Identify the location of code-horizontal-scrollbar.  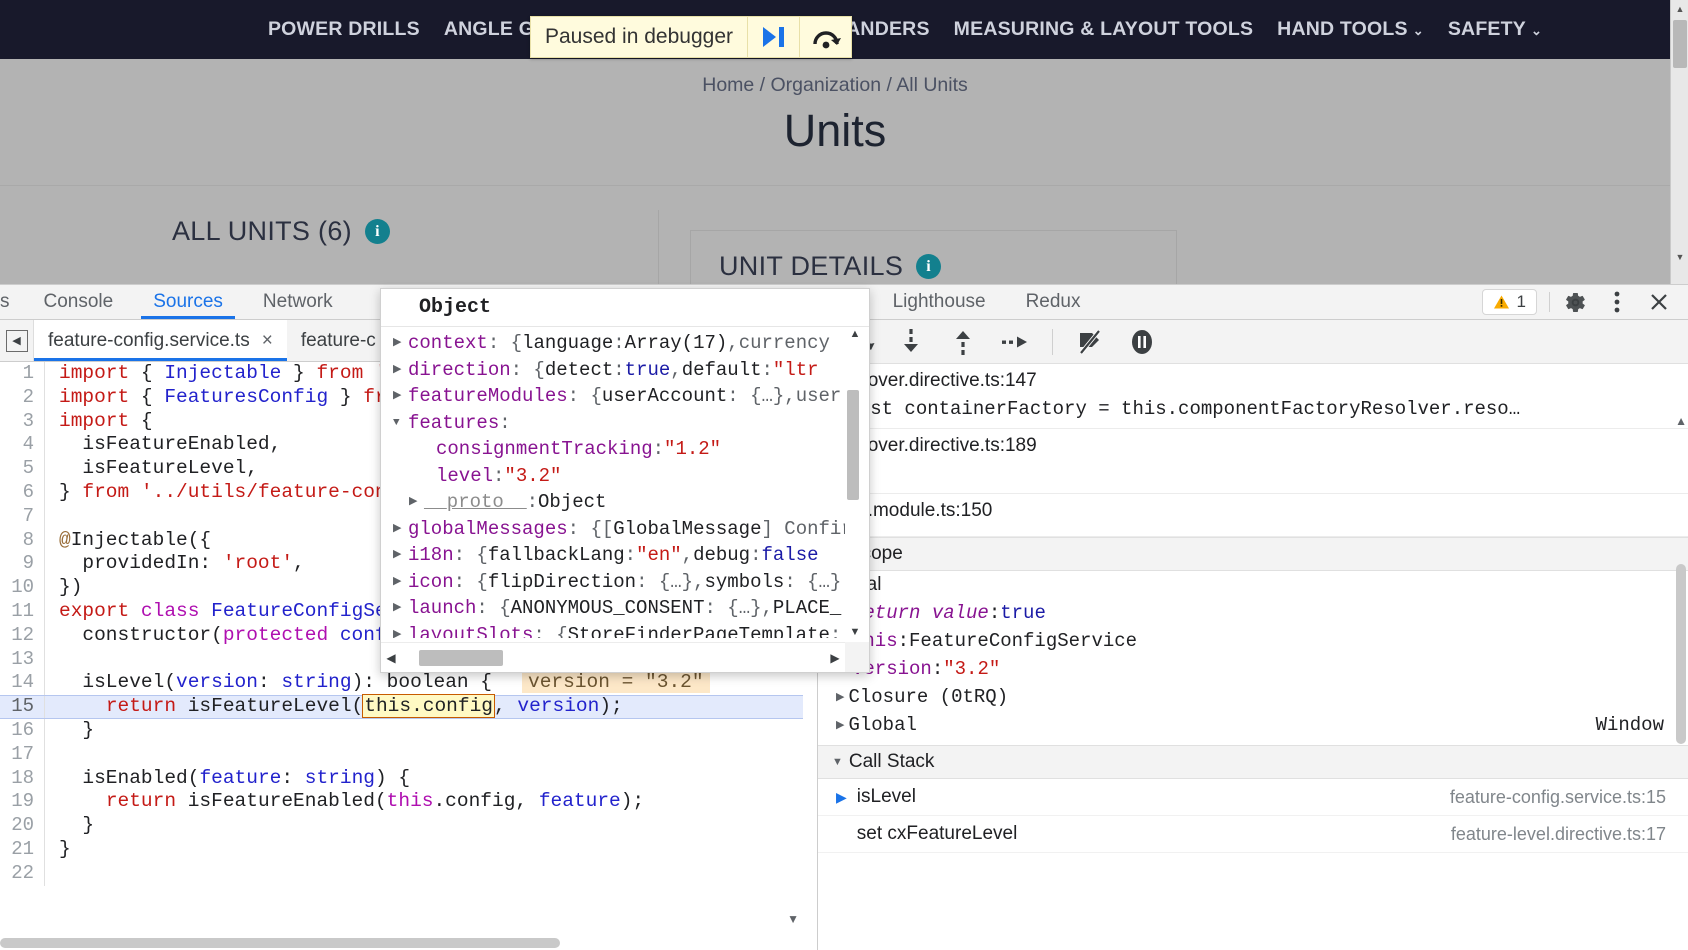
(401, 943).